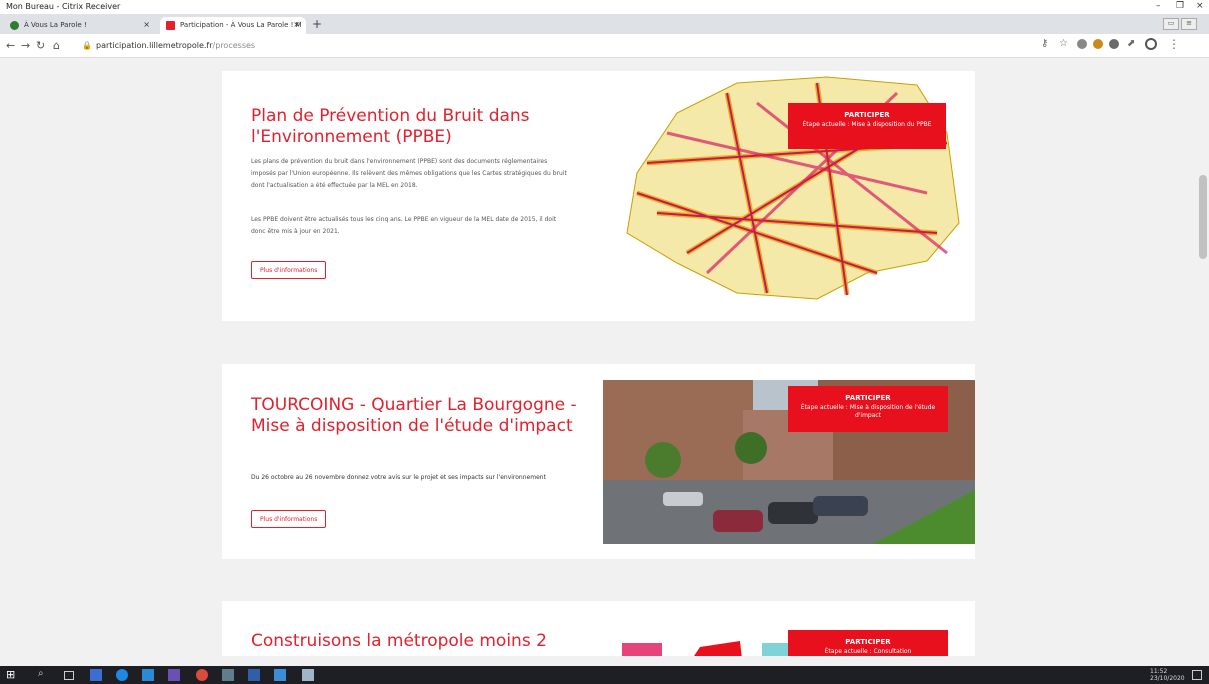 The width and height of the screenshot is (1209, 684). Describe the element at coordinates (154, 45) in the screenshot. I see `url-domain: participation.lillemetropole.fr` at that location.